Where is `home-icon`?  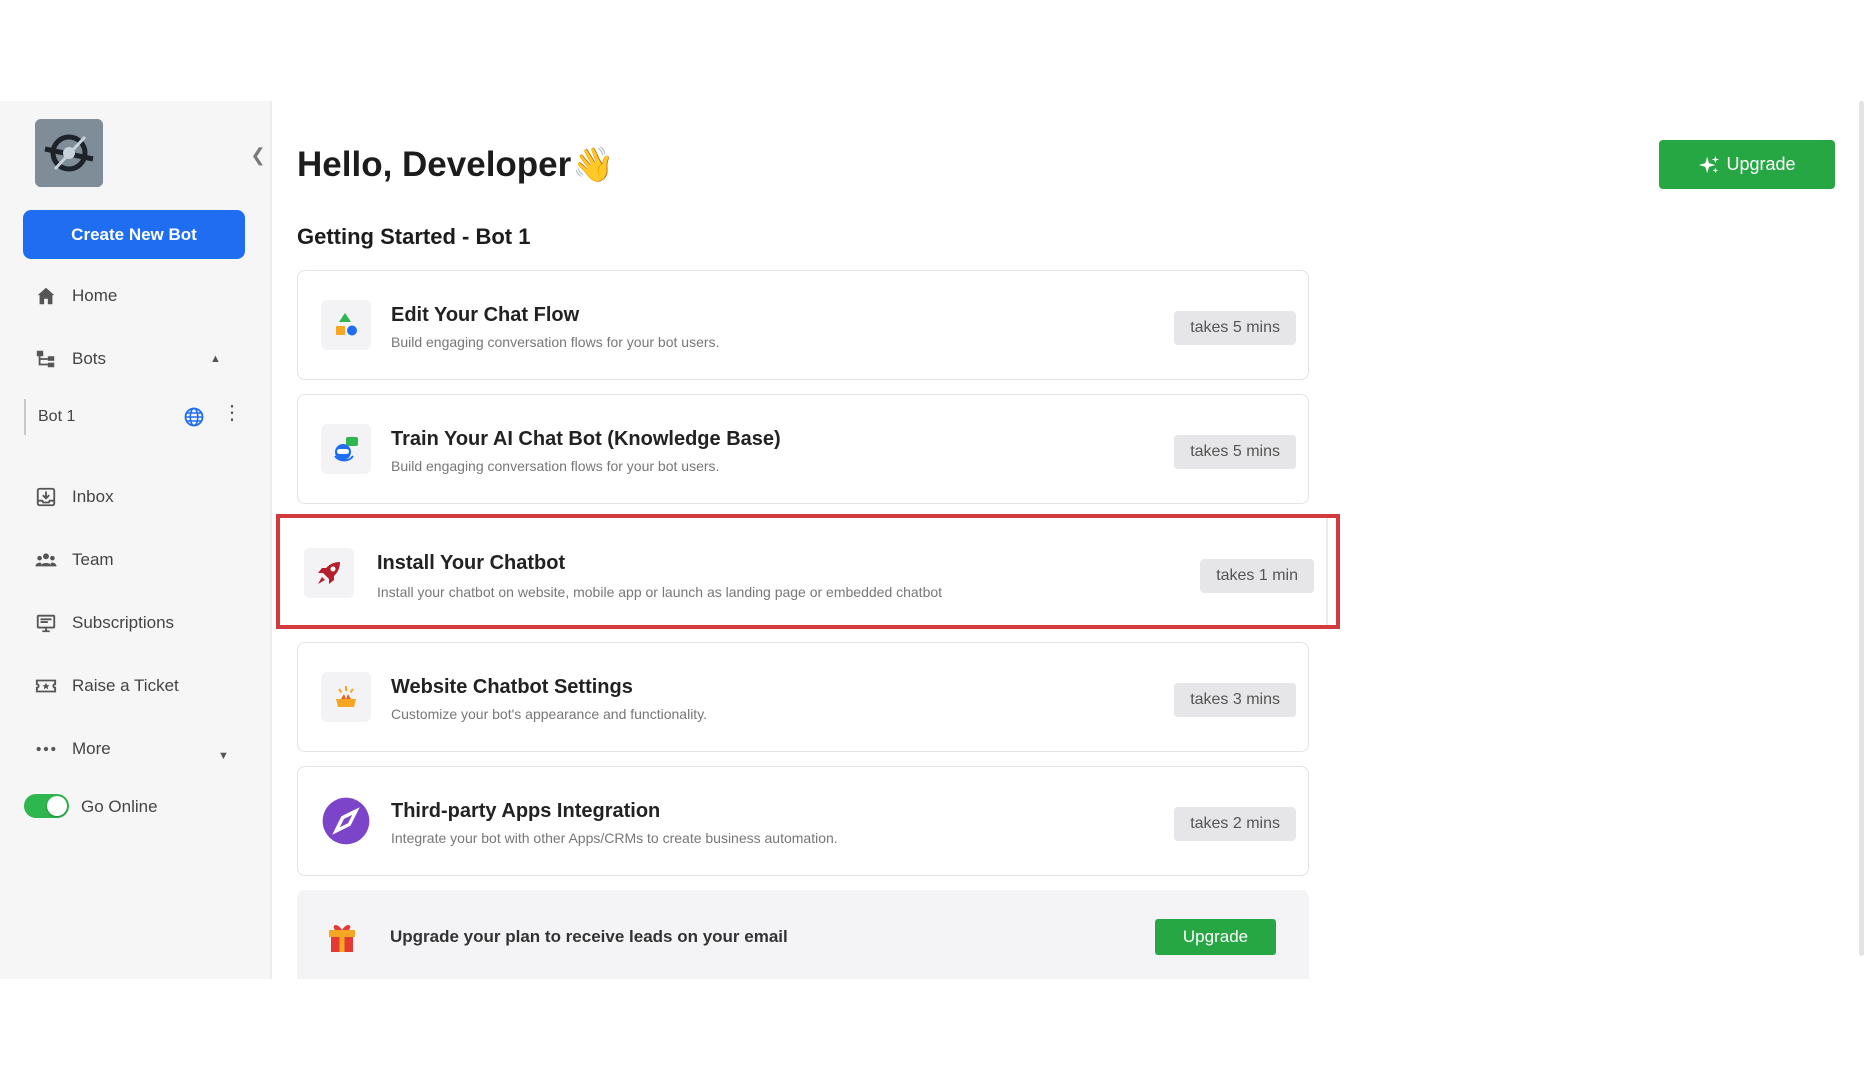 home-icon is located at coordinates (46, 296).